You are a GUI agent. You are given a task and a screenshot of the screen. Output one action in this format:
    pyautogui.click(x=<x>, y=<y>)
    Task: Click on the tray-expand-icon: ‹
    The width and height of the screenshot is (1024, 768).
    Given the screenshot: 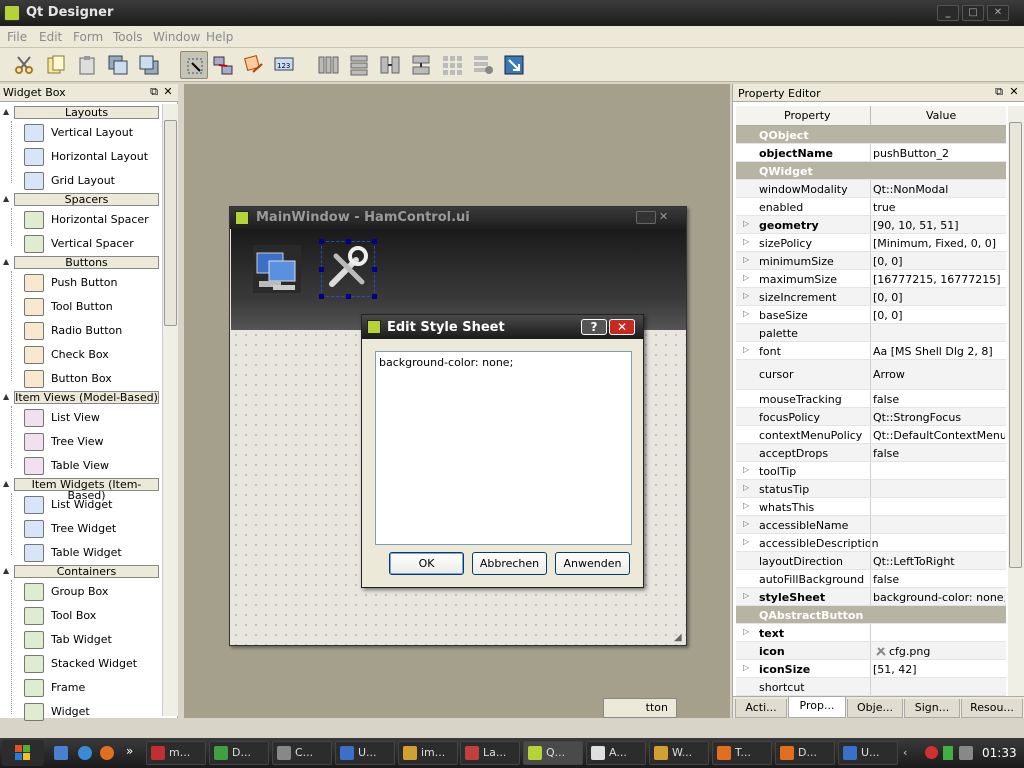 What is the action you would take?
    pyautogui.click(x=905, y=752)
    